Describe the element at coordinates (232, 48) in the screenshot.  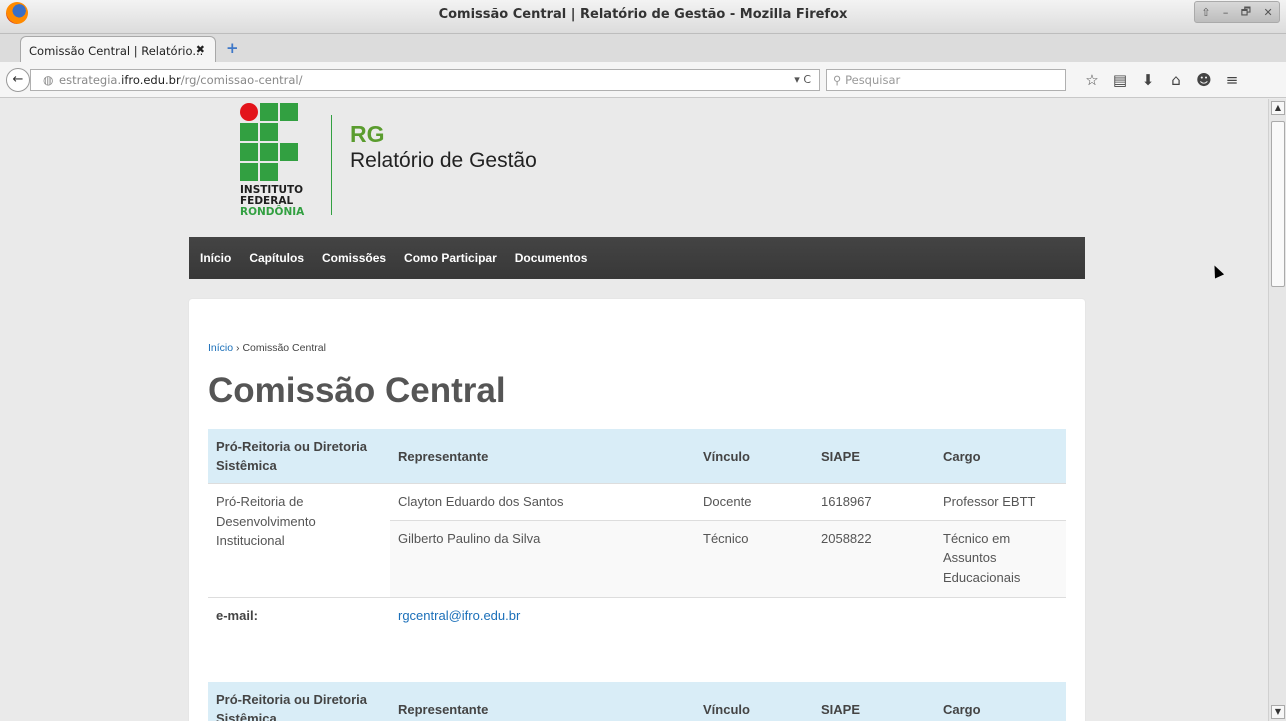
I see `new-tab-icon: +` at that location.